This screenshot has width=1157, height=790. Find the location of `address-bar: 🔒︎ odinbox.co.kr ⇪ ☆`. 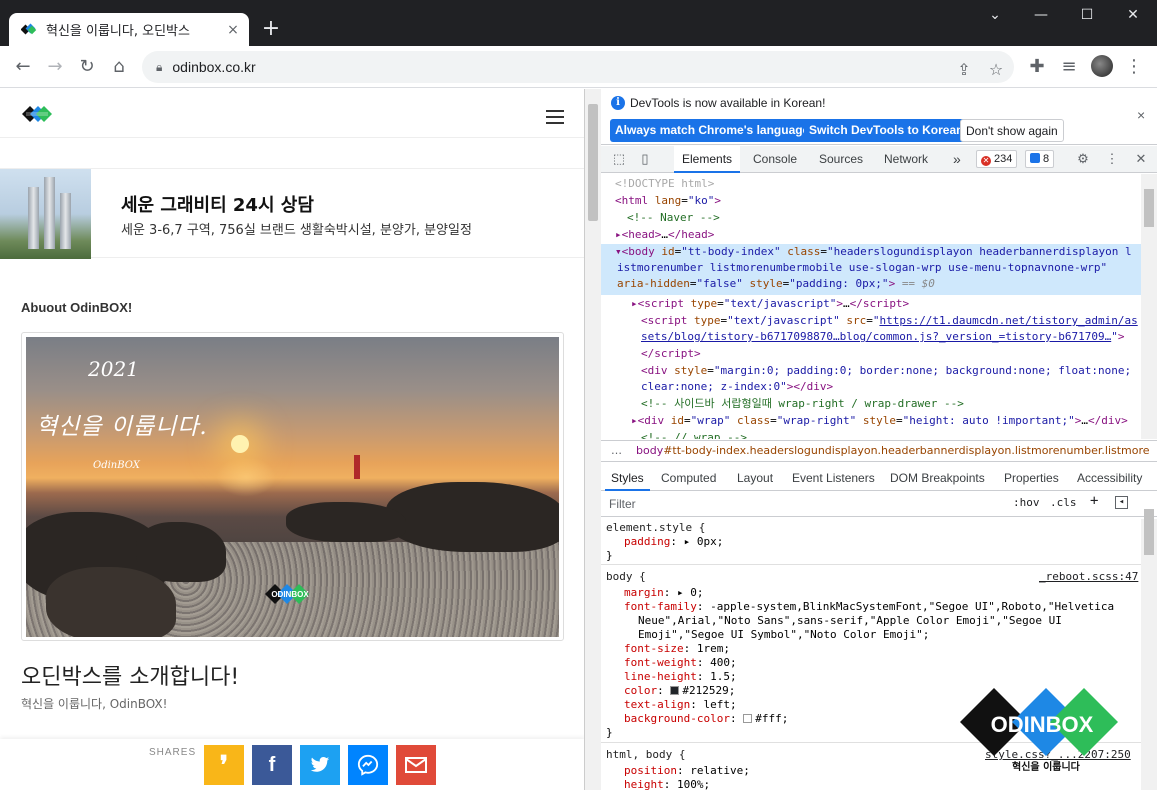

address-bar: 🔒︎ odinbox.co.kr ⇪ ☆ is located at coordinates (578, 67).